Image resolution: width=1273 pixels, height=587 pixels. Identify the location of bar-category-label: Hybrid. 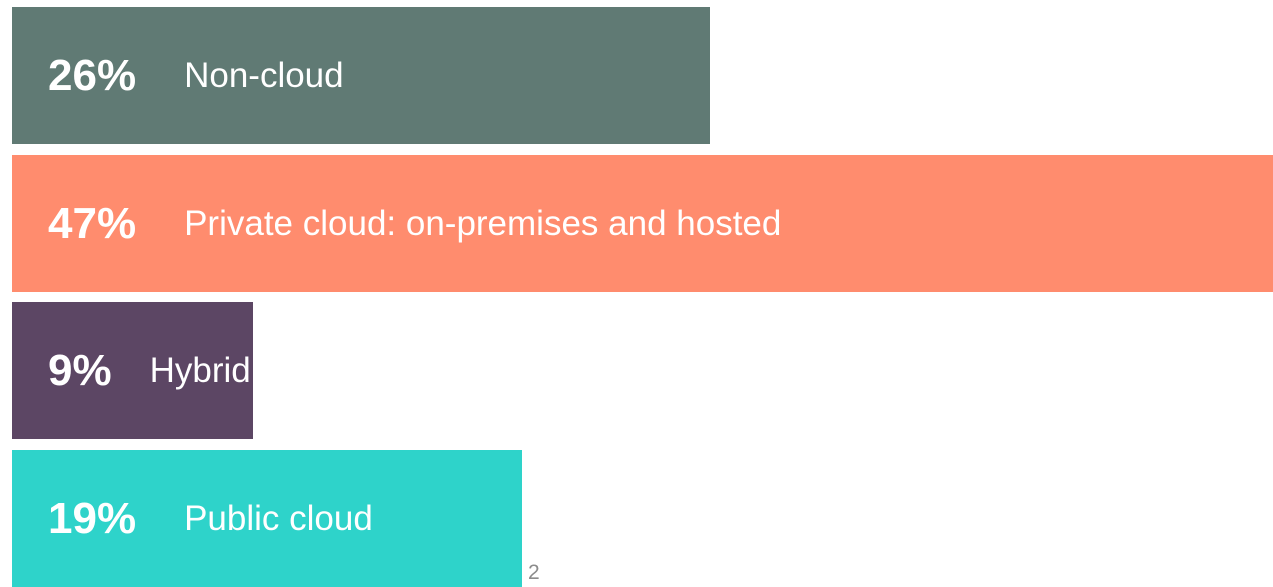
(200, 370).